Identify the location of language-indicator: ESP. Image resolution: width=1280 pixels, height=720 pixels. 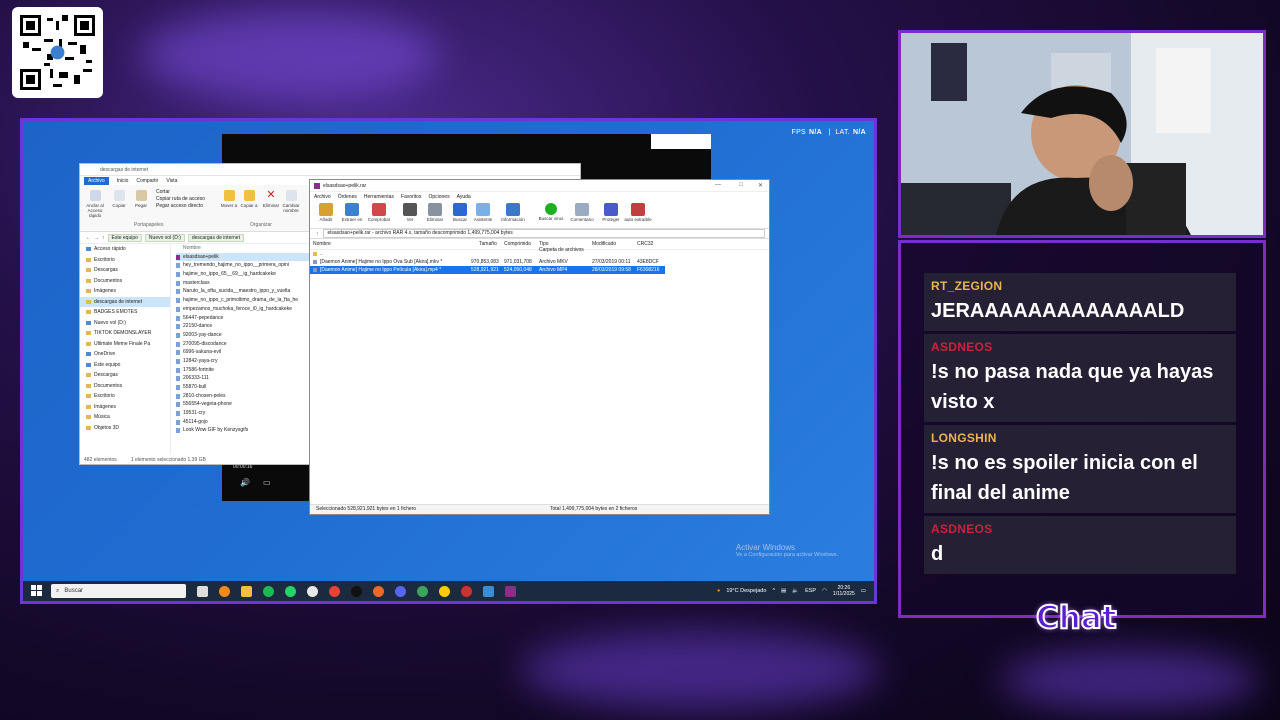
(810, 591).